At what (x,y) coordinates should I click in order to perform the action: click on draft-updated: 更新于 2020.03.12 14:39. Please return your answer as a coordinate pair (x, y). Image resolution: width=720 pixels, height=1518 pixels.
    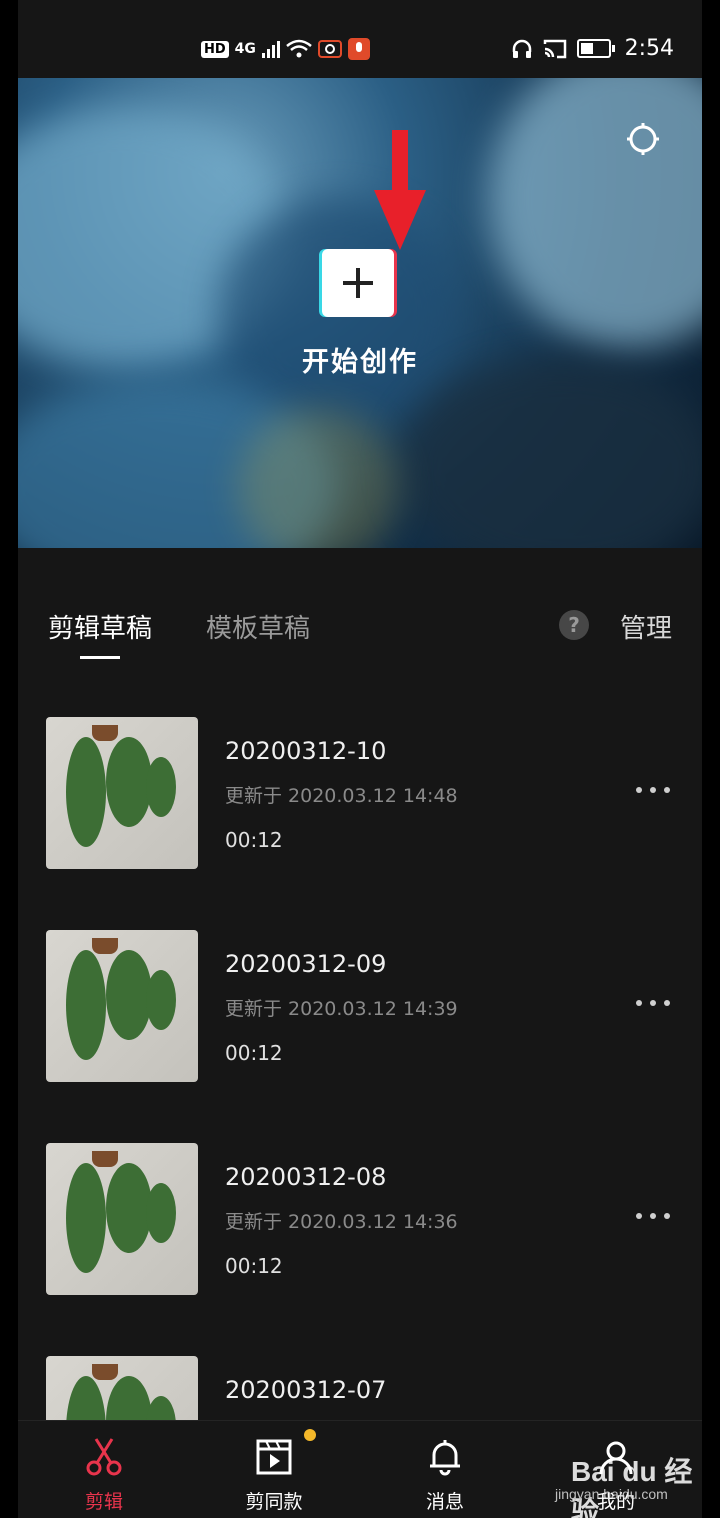
    Looking at the image, I should click on (341, 1009).